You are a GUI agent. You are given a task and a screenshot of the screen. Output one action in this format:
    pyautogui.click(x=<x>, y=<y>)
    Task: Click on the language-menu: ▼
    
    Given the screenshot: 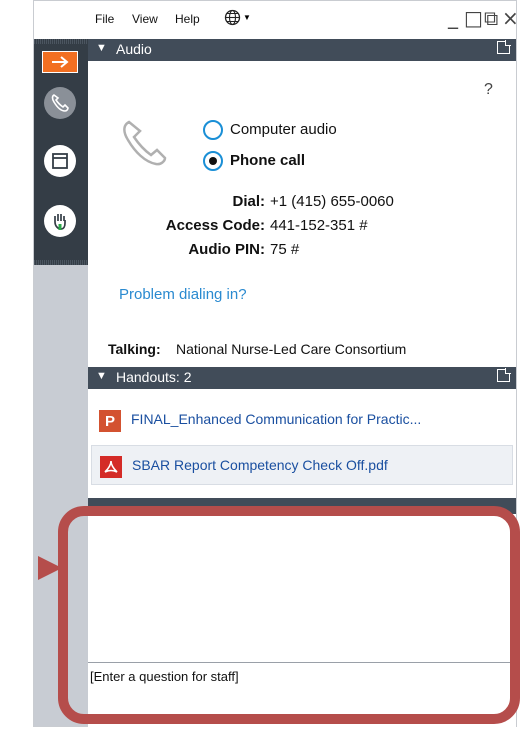 What is the action you would take?
    pyautogui.click(x=237, y=17)
    